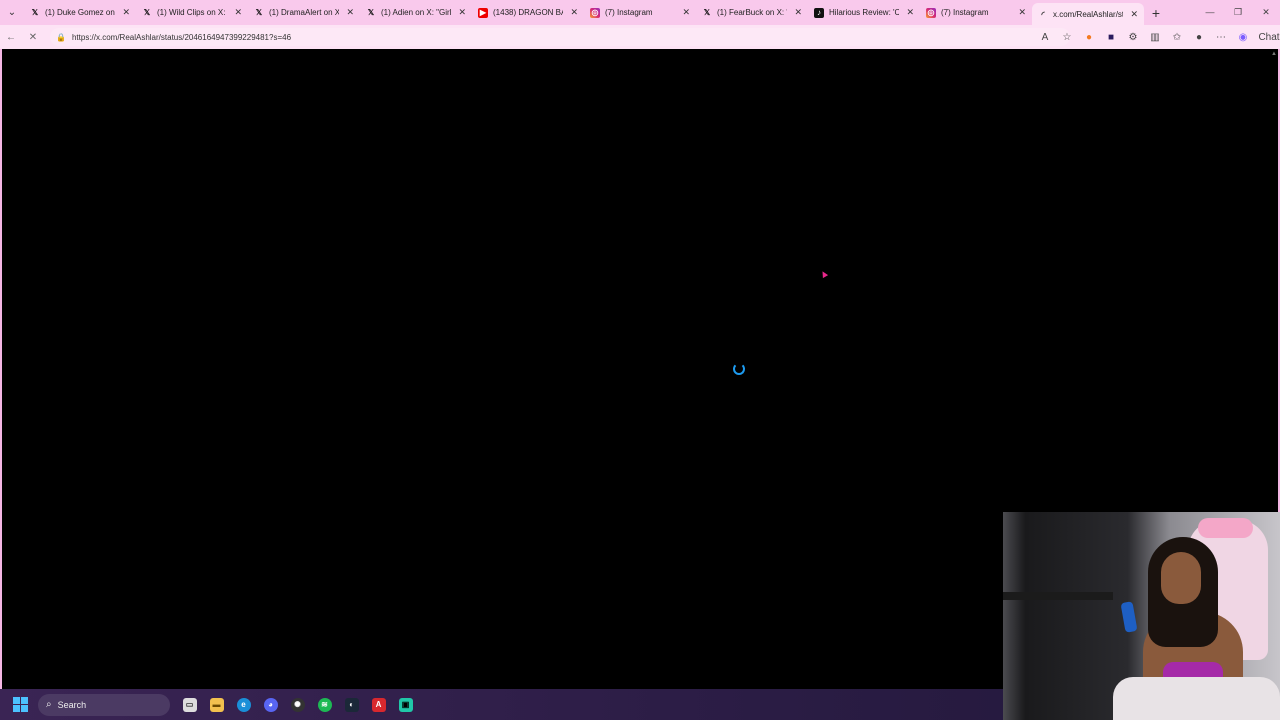 Image resolution: width=1280 pixels, height=720 pixels. I want to click on tab-title: (1) DramaAlert on X: ", so click(304, 12).